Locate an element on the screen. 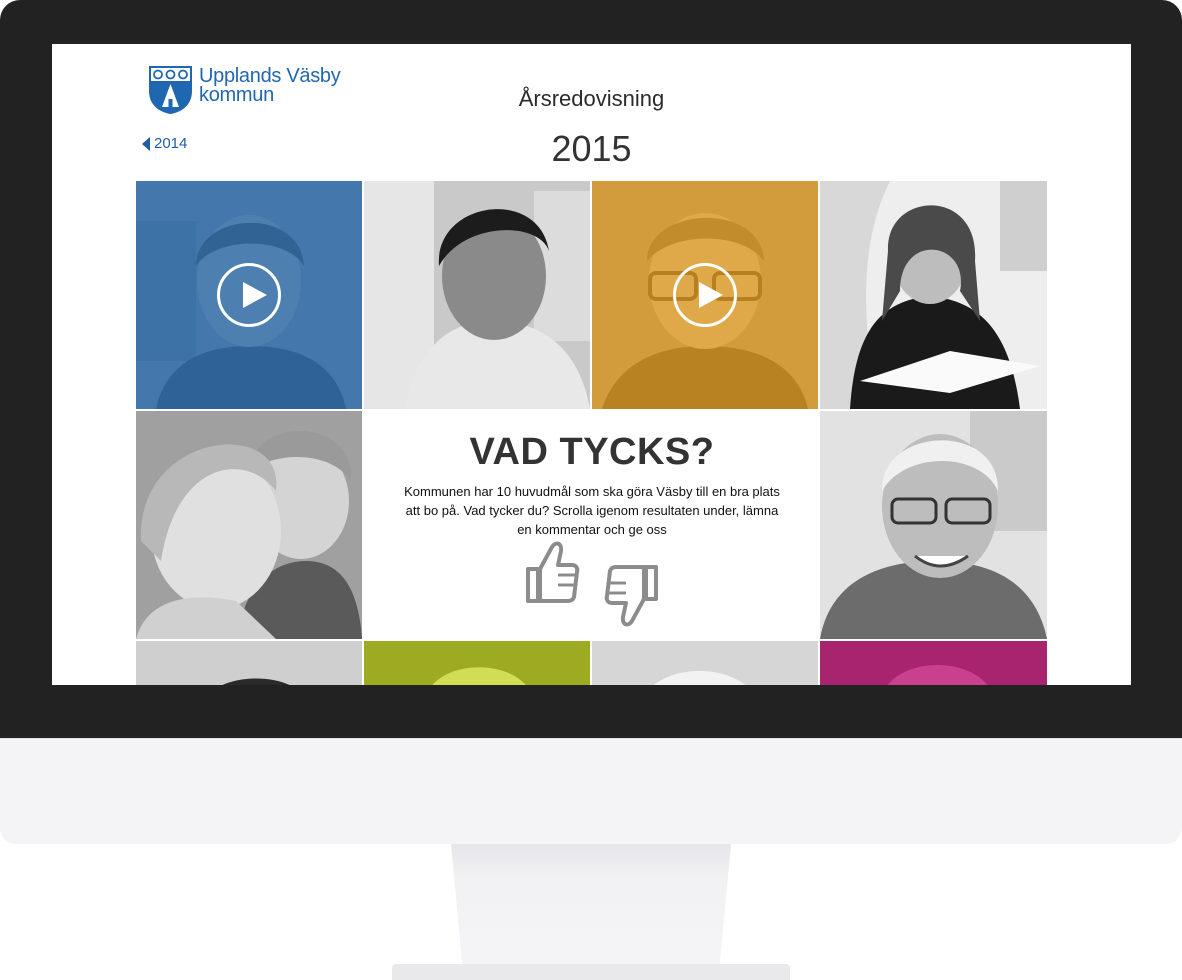 The image size is (1182, 980). photo-tile-row3-green is located at coordinates (477, 663).